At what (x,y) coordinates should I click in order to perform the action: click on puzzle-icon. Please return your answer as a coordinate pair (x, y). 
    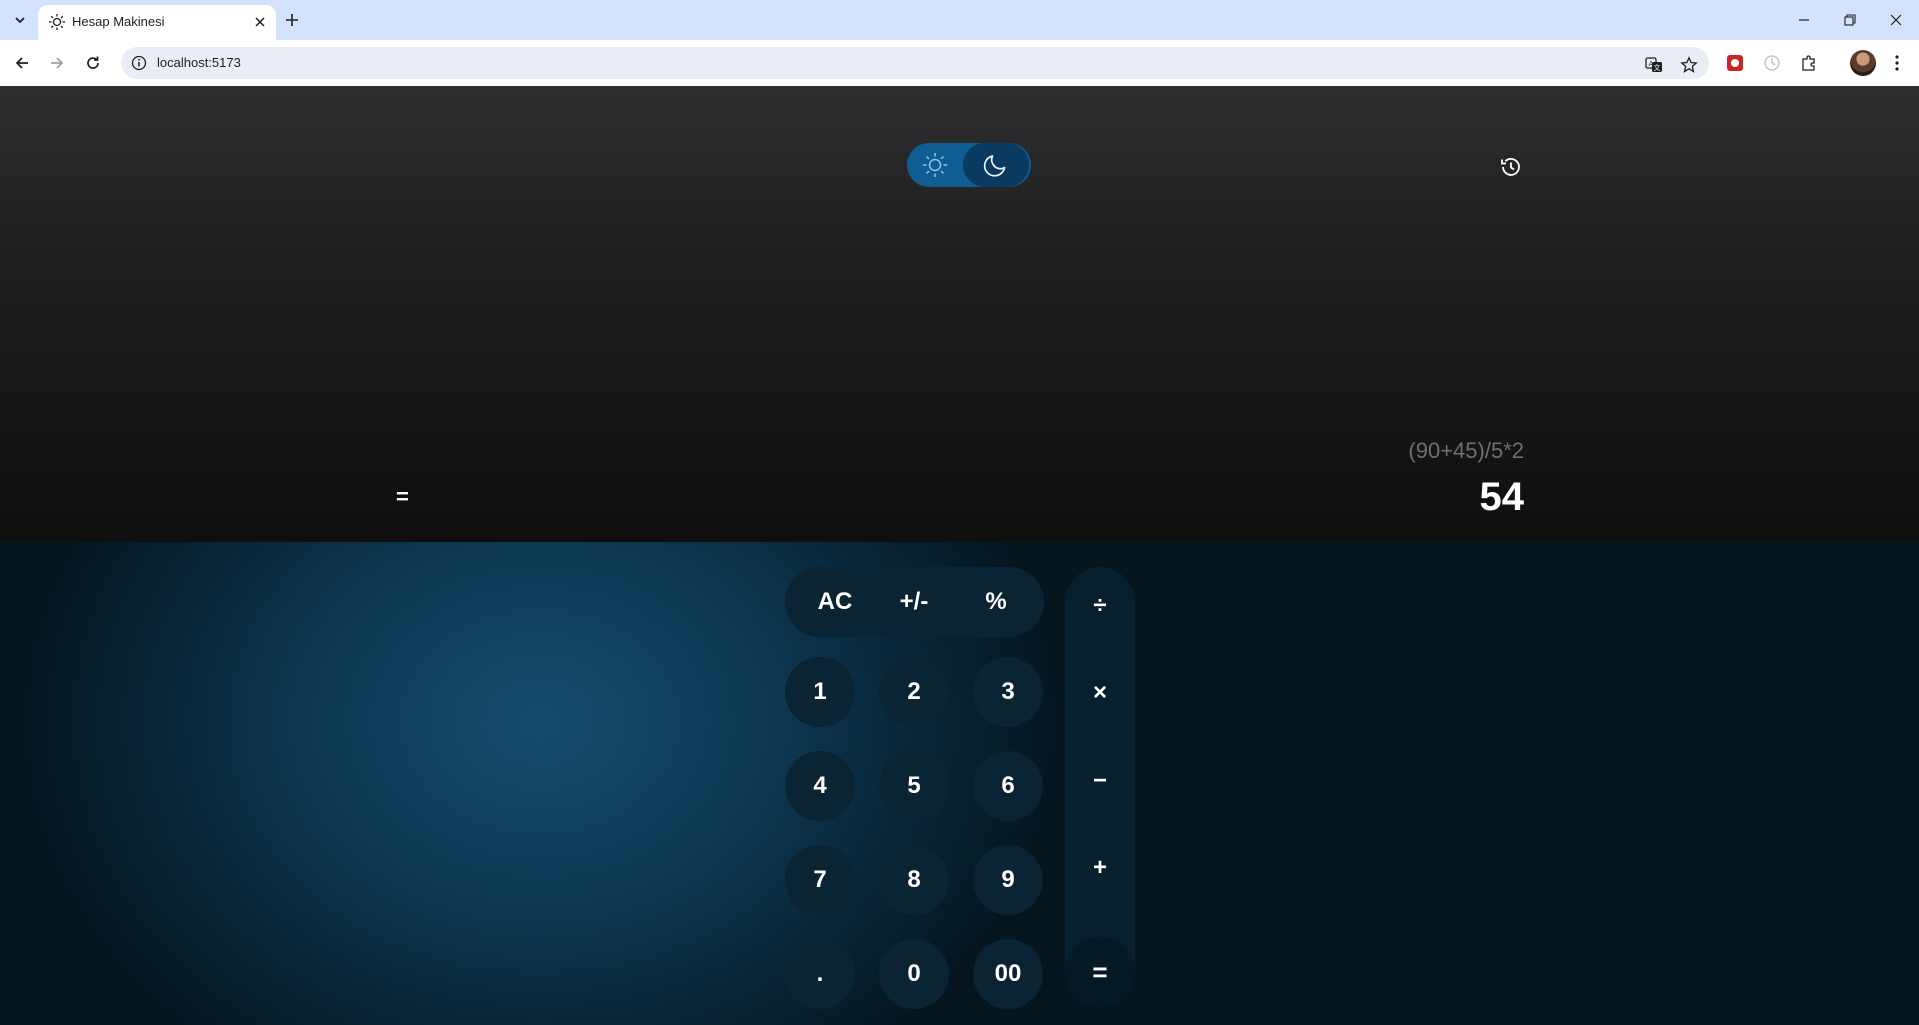
    Looking at the image, I should click on (1808, 63).